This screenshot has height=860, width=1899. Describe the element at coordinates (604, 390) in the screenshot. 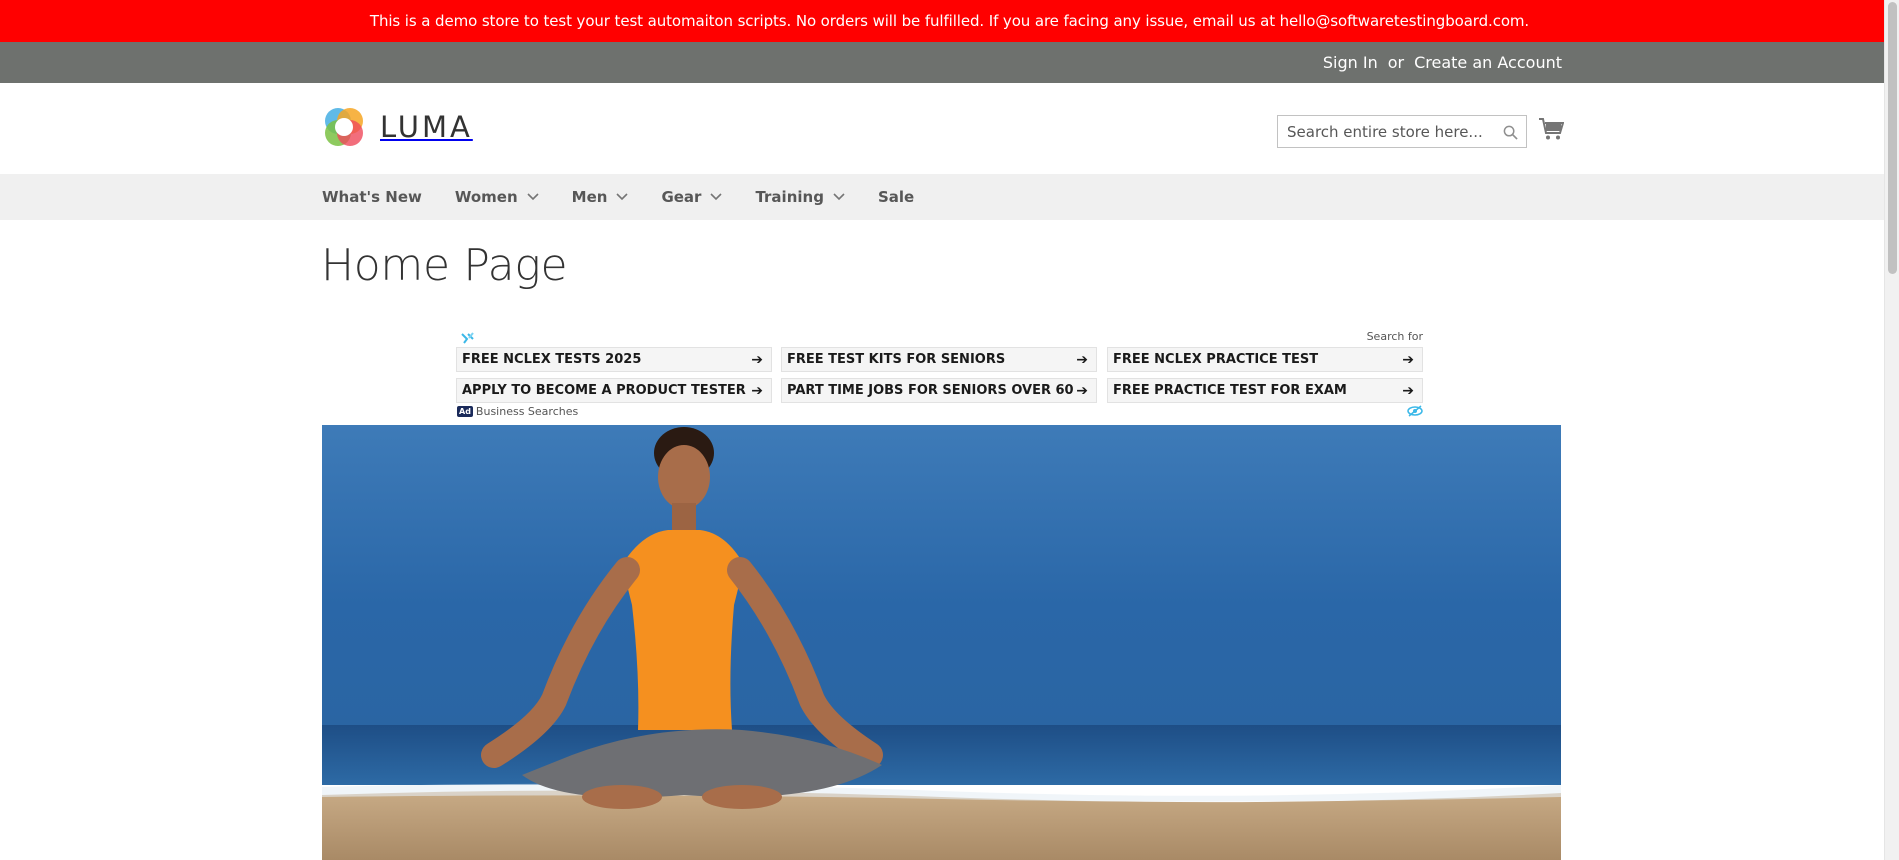

I see `ad-item-label: APPLY TO BECOME A PRODUCT TESTER` at that location.